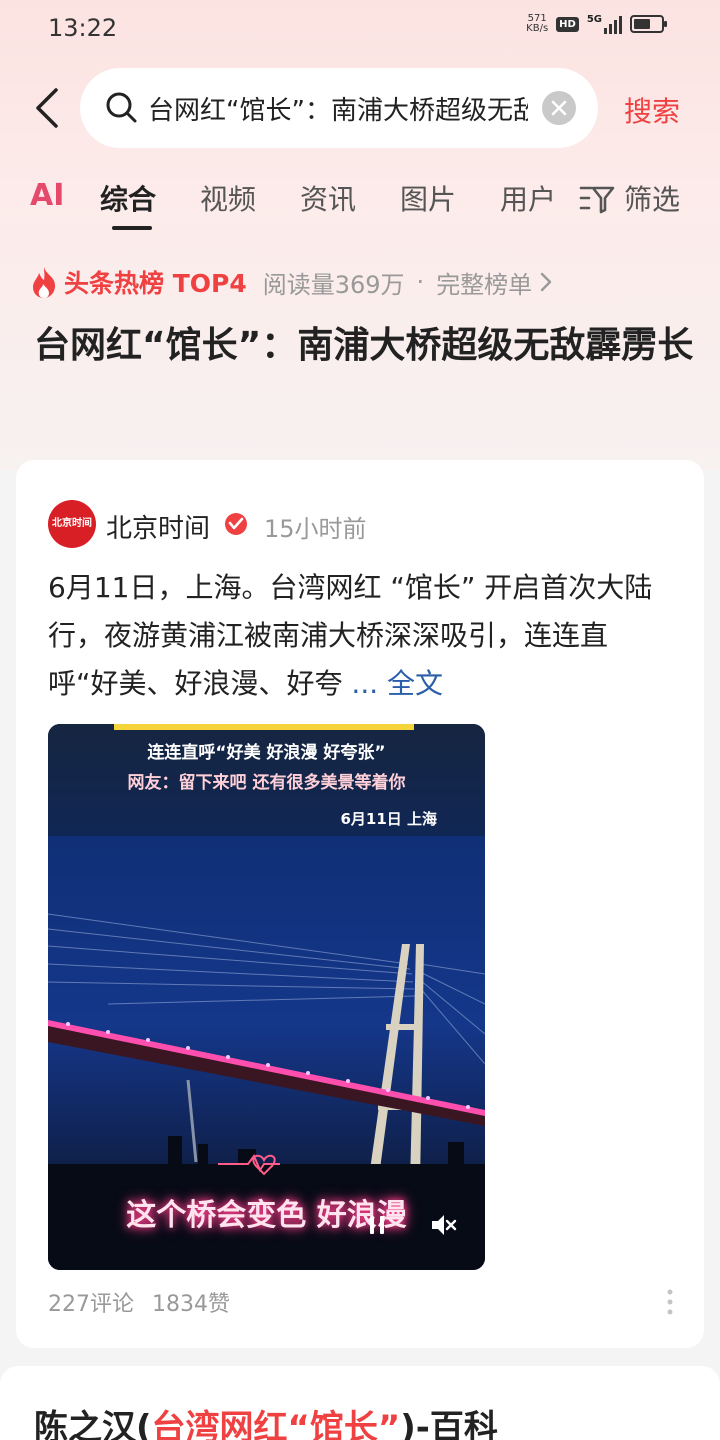  I want to click on search-bar-row: 搜索, so click(360, 108).